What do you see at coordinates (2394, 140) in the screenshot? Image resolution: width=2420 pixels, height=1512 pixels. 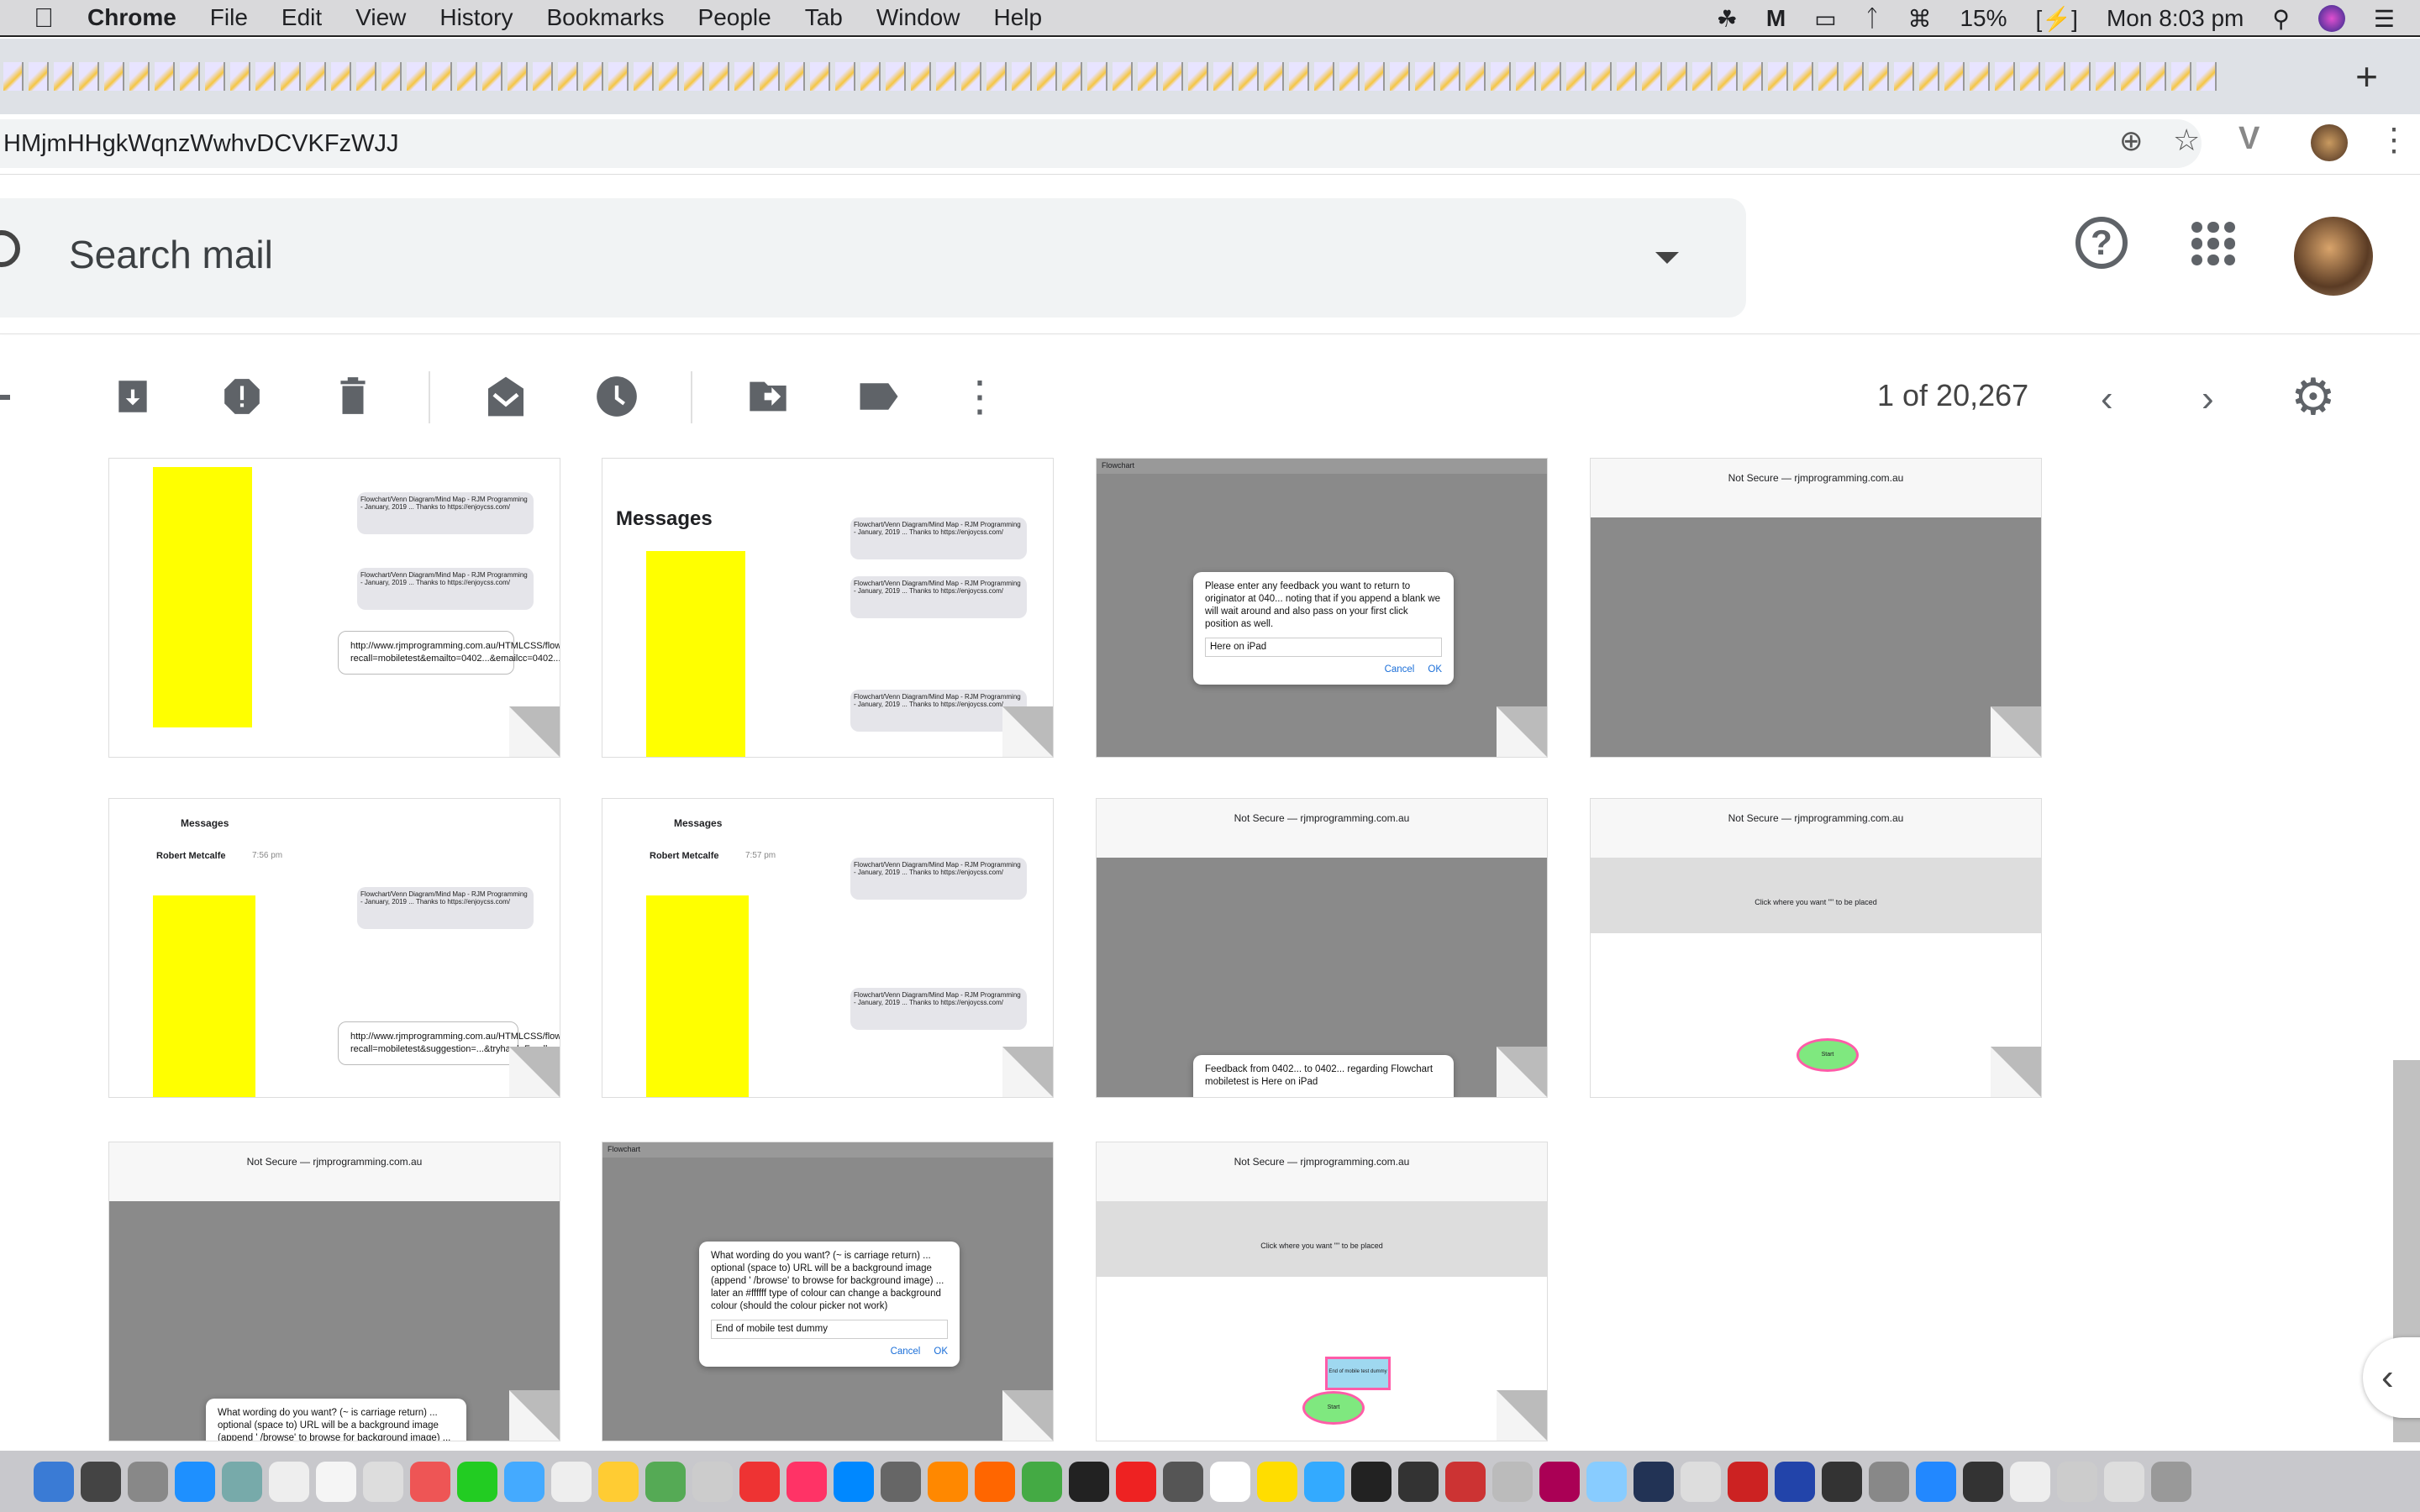 I see `chrome-menu-icon: ⋮` at bounding box center [2394, 140].